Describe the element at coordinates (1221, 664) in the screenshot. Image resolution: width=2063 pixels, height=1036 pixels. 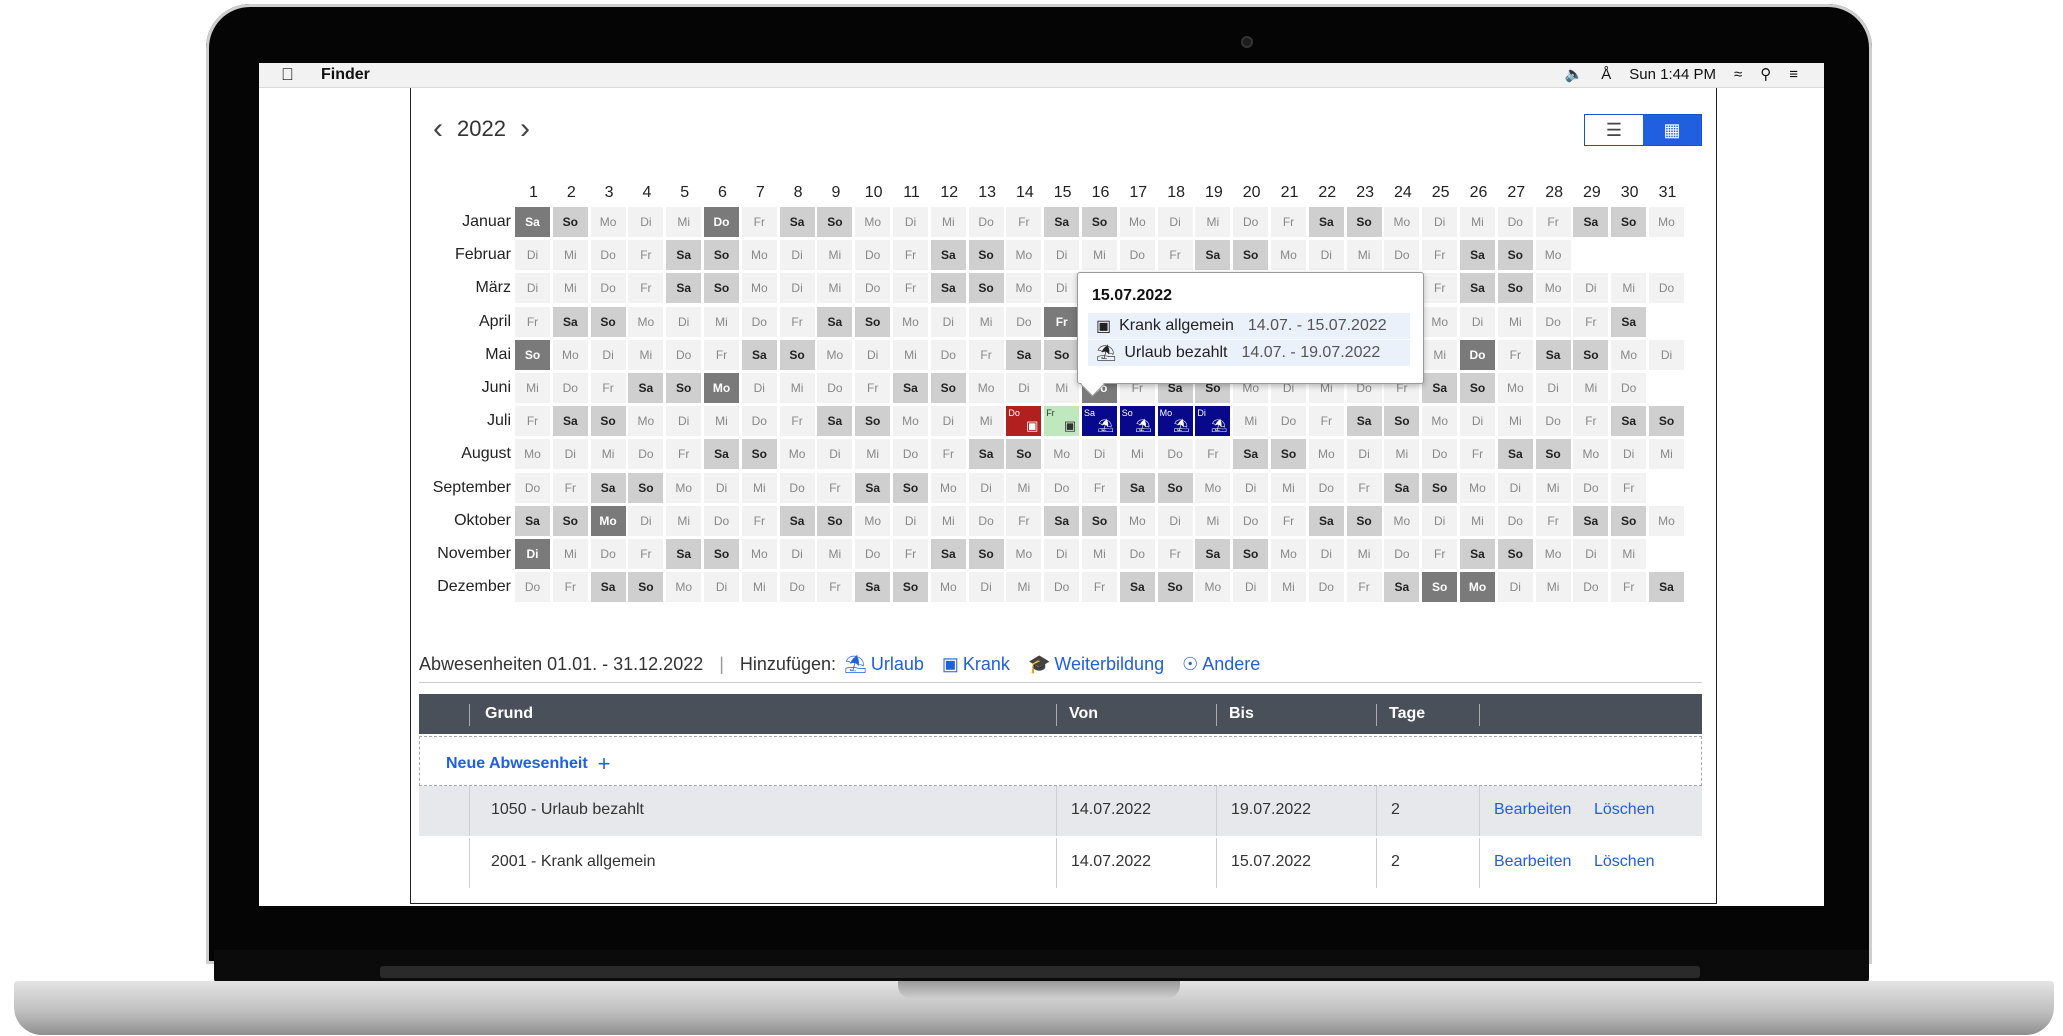
I see `add-andere-link: ☉ Andere` at that location.